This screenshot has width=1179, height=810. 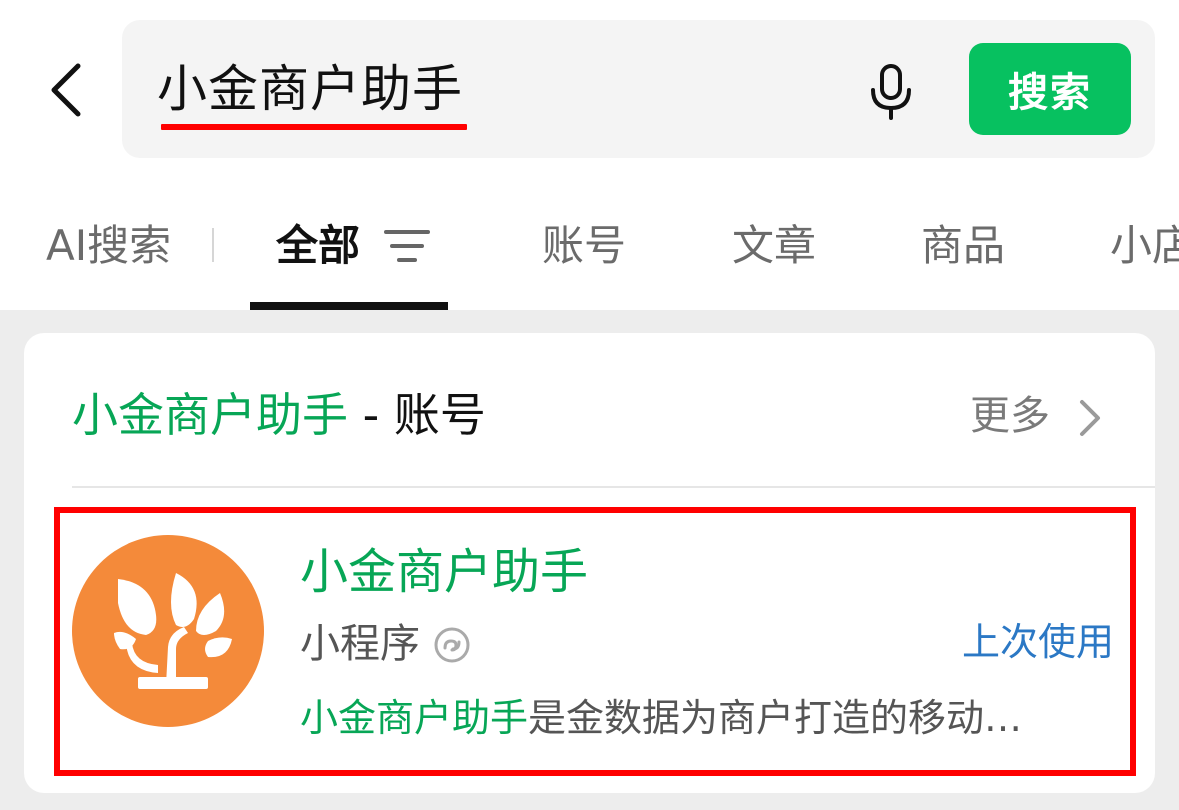 I want to click on chevron-left-icon, so click(x=65, y=90).